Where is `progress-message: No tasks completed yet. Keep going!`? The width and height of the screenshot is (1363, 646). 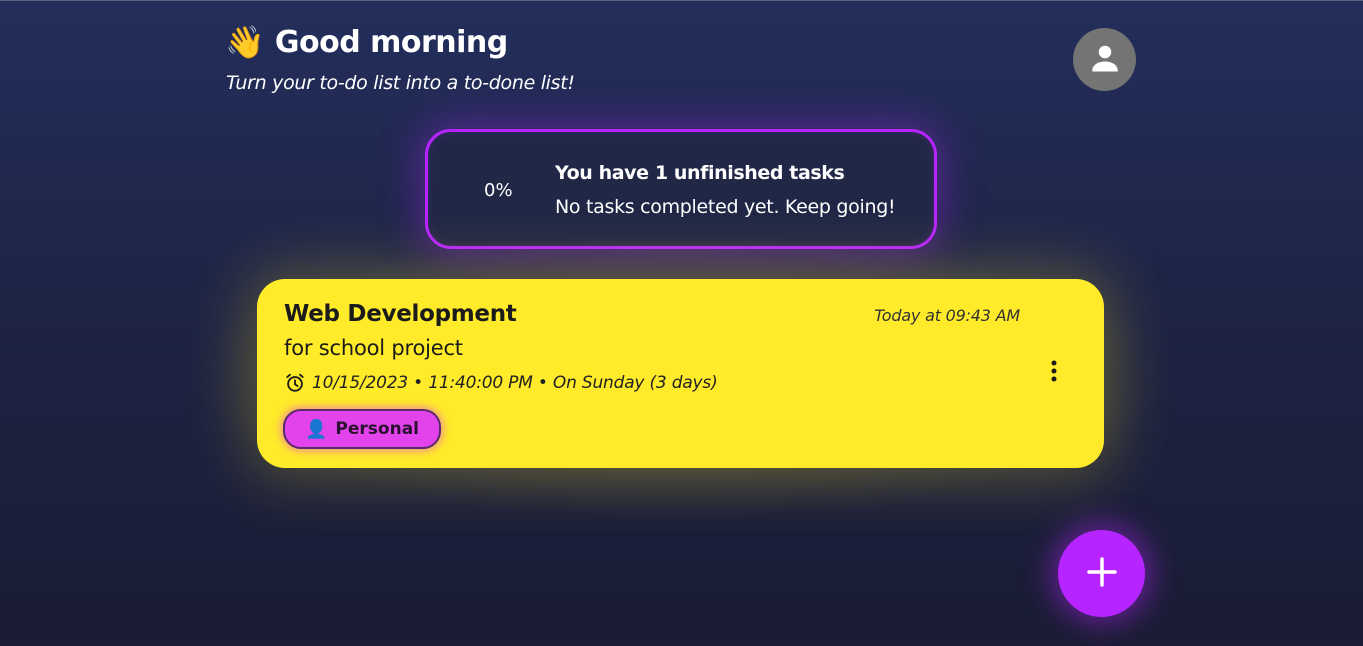
progress-message: No tasks completed yet. Keep going! is located at coordinates (725, 207).